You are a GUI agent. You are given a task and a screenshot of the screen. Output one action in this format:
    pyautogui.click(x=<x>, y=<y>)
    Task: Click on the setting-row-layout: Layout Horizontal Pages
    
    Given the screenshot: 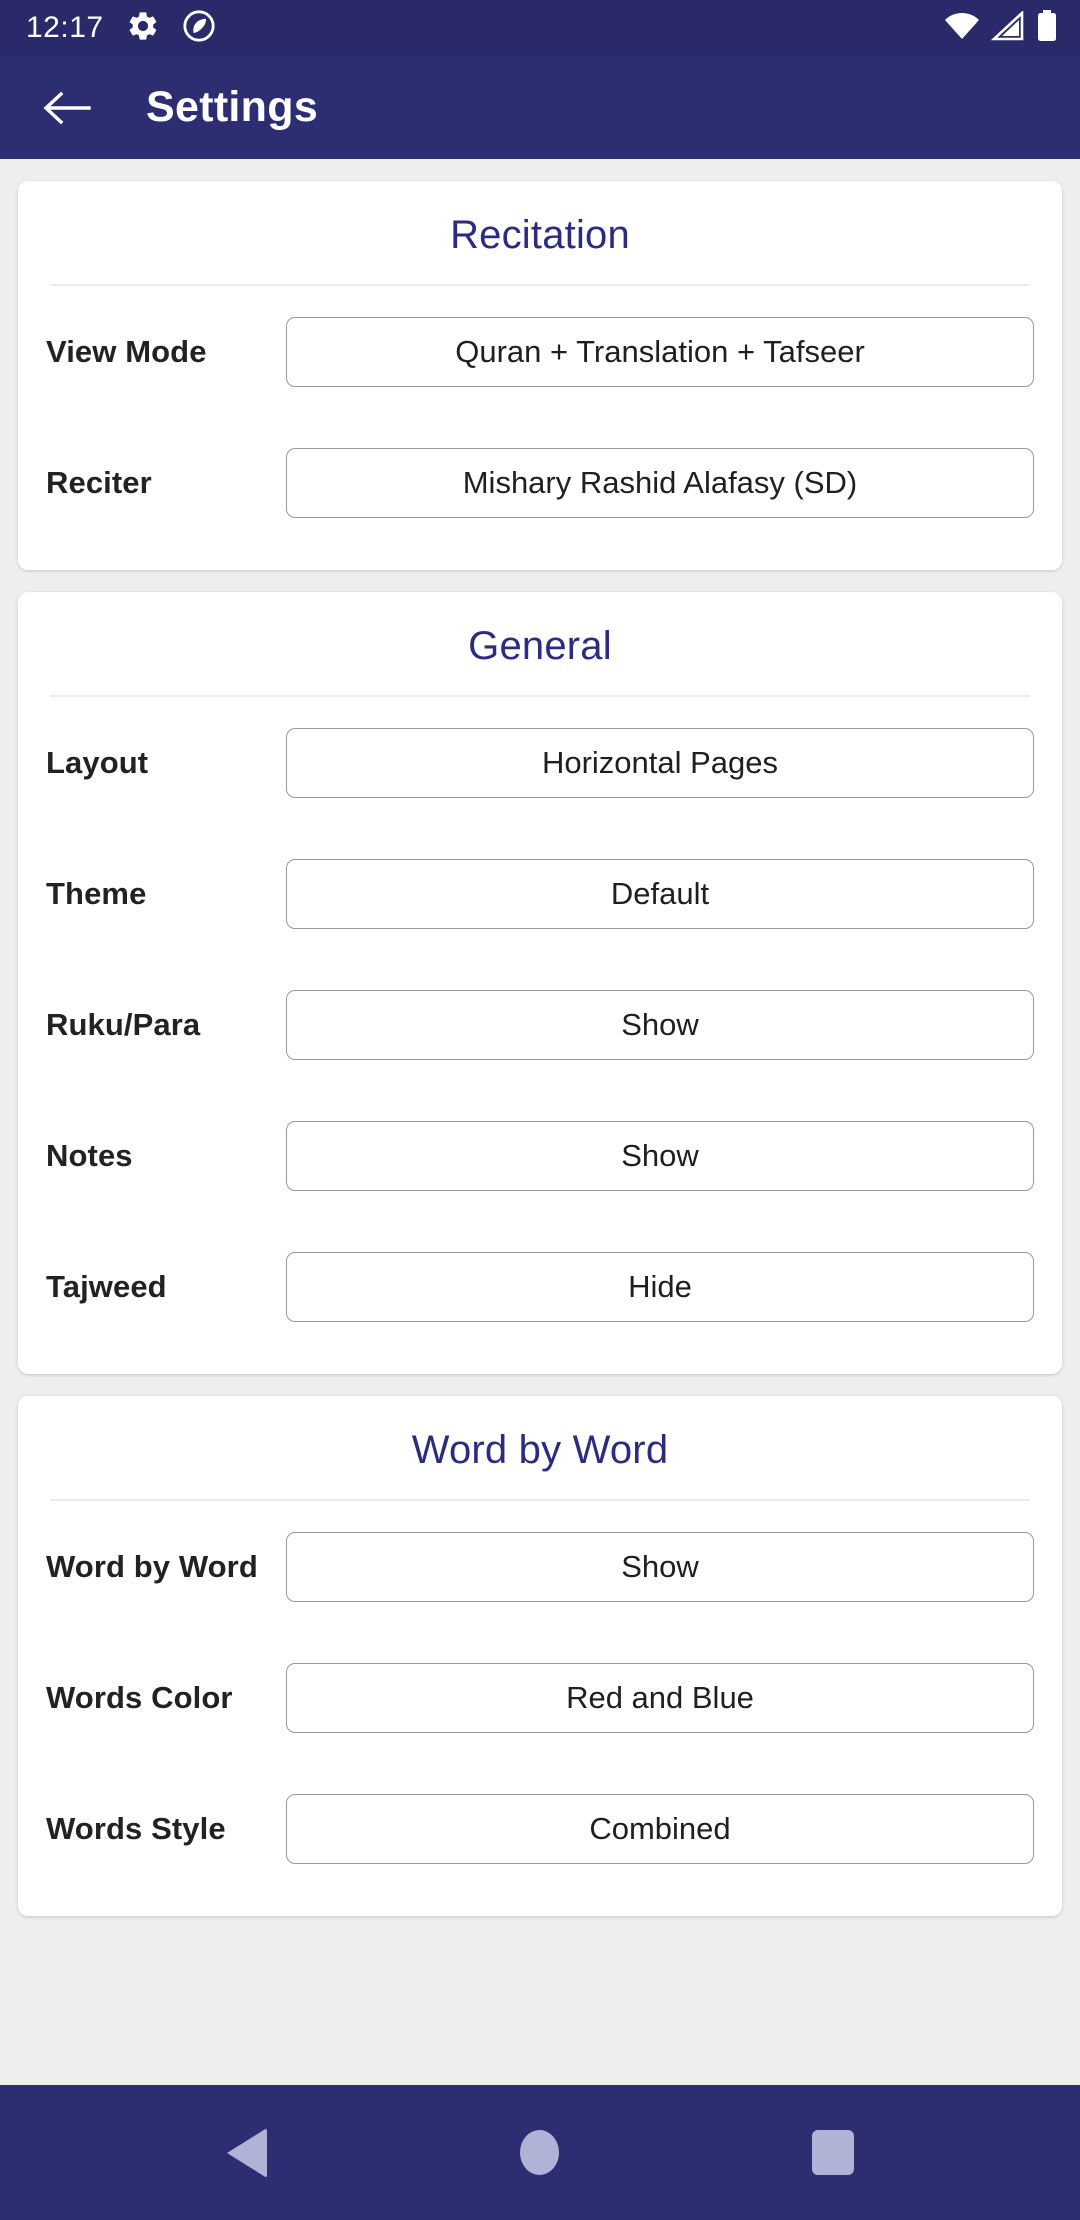 What is the action you would take?
    pyautogui.click(x=540, y=762)
    